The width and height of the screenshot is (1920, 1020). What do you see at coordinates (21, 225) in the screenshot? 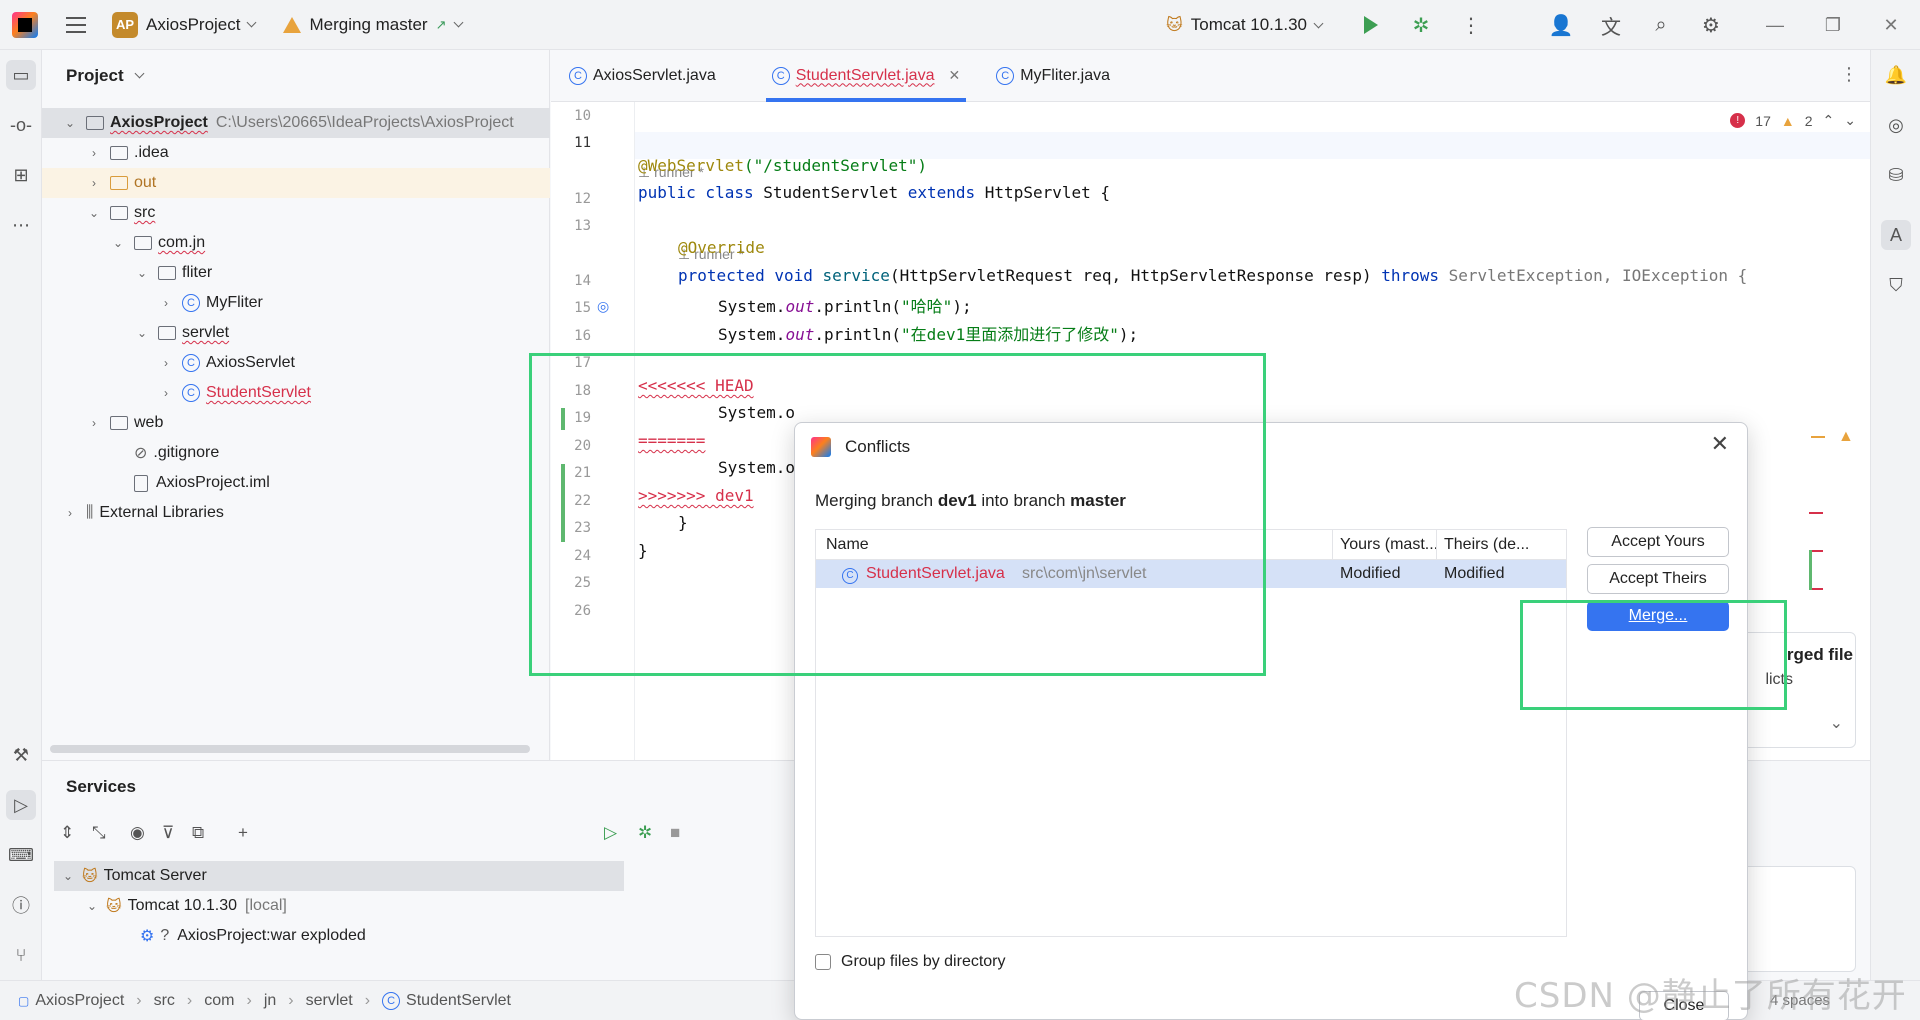
I see `more-tools-icon: ⋯` at bounding box center [21, 225].